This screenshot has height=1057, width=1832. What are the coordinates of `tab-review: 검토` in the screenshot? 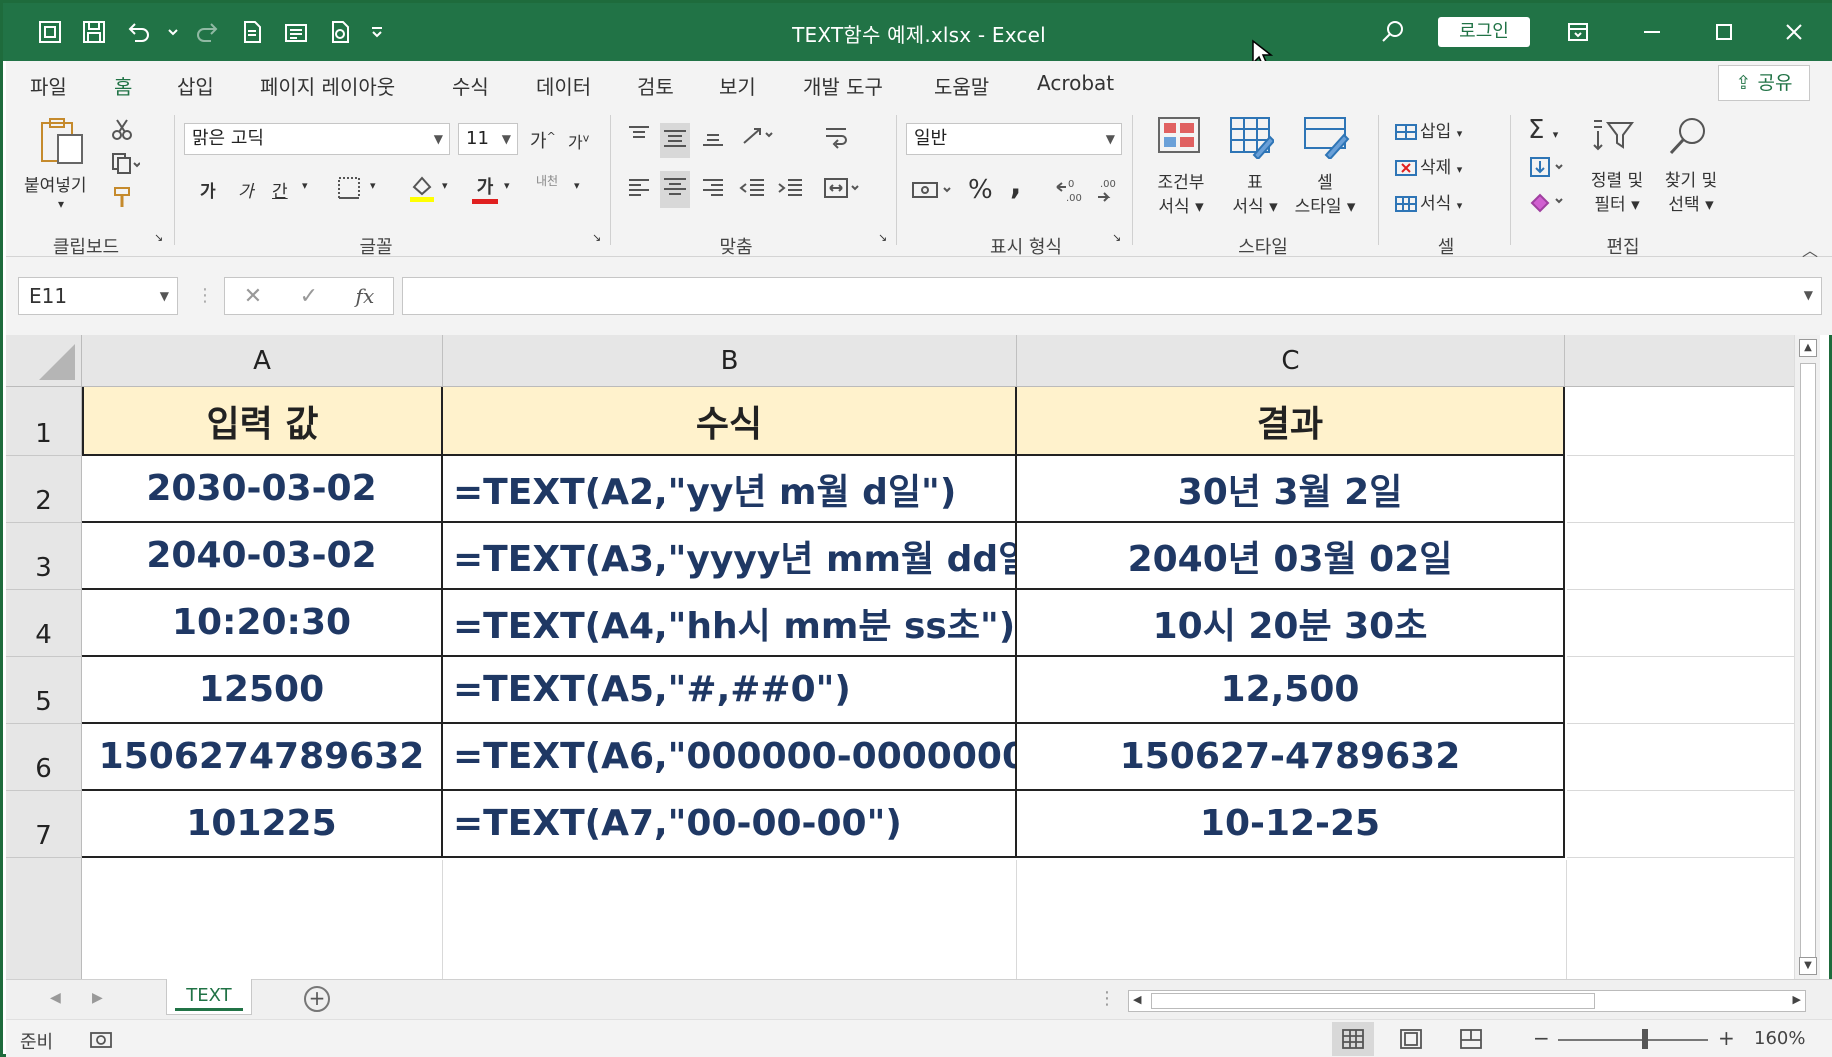 It's located at (655, 85).